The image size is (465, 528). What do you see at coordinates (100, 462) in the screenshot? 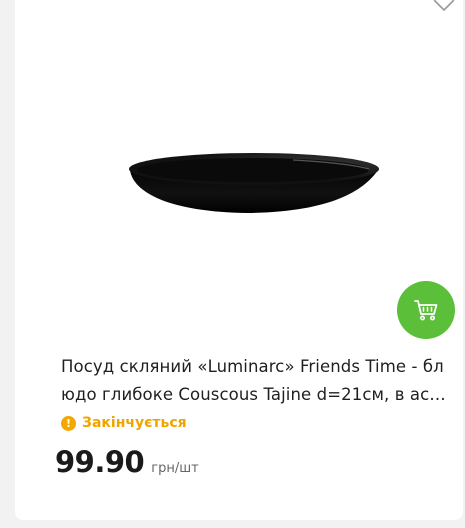
I see `price-value: 99.90` at bounding box center [100, 462].